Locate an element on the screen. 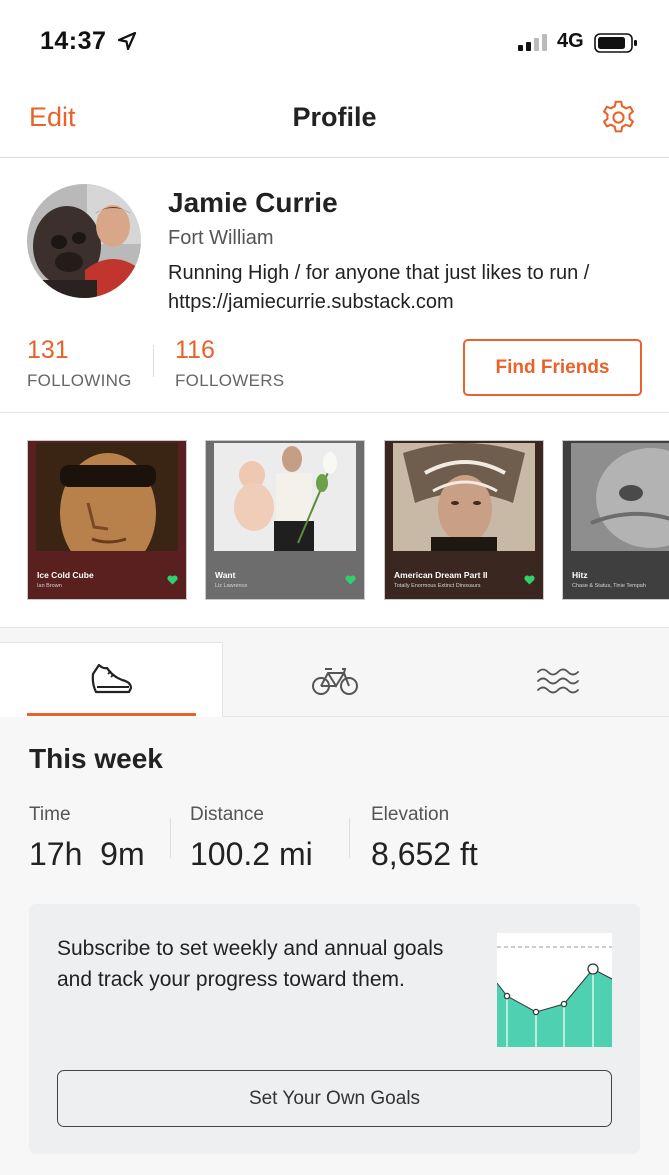  location-arrow-icon is located at coordinates (127, 41).